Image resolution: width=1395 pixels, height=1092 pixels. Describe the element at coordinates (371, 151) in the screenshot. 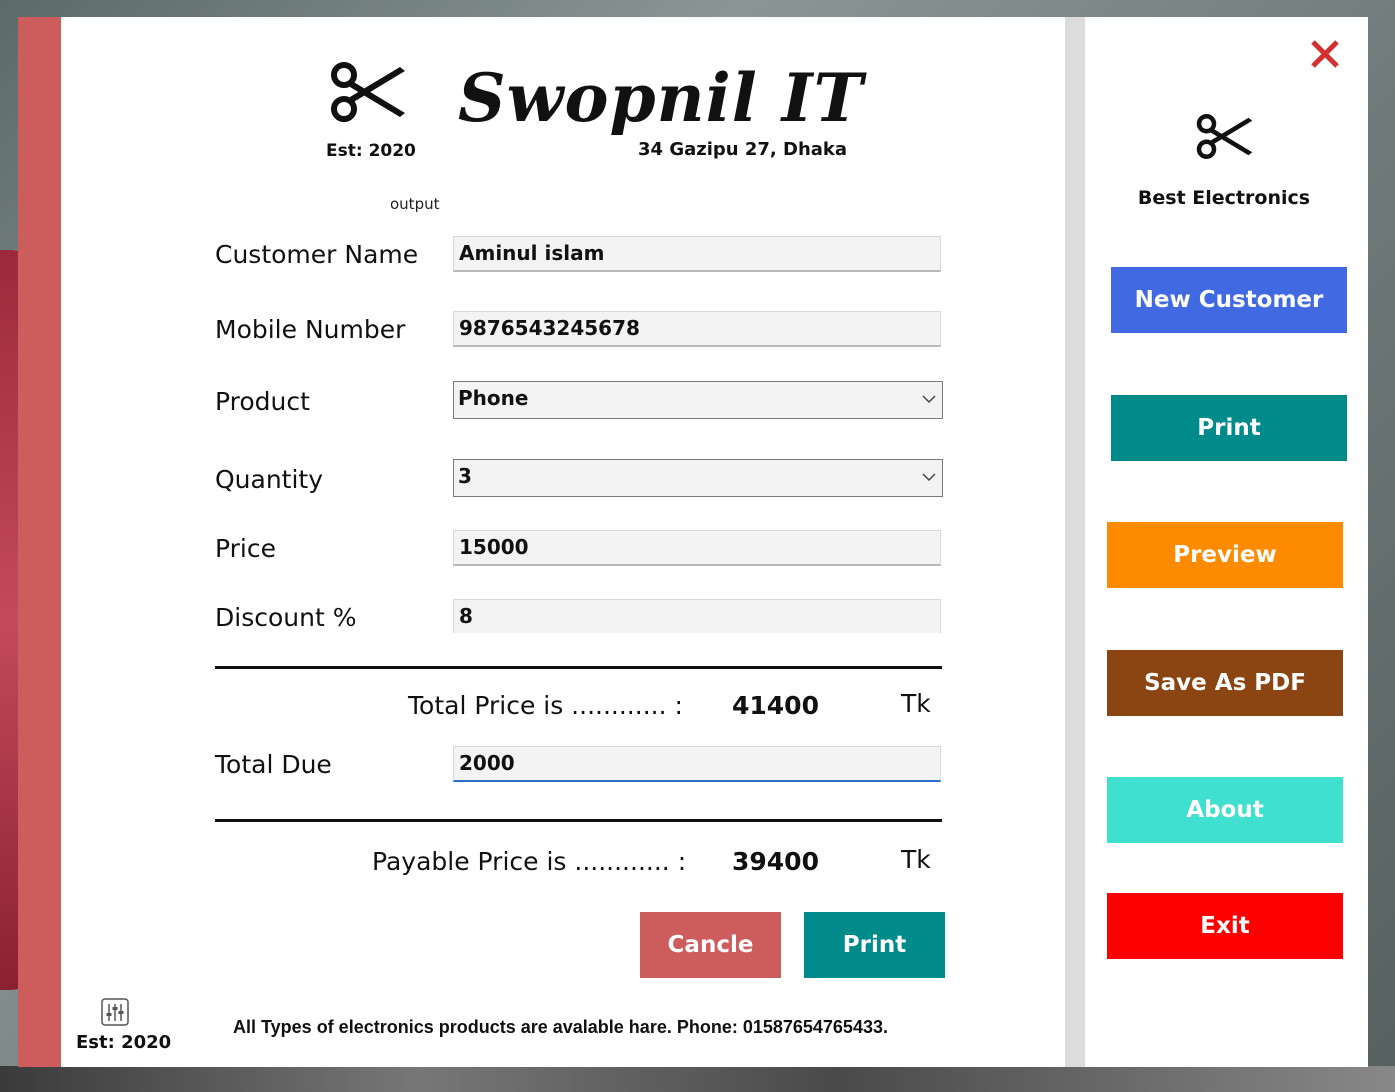

I see `established-label: Est: 2020` at that location.